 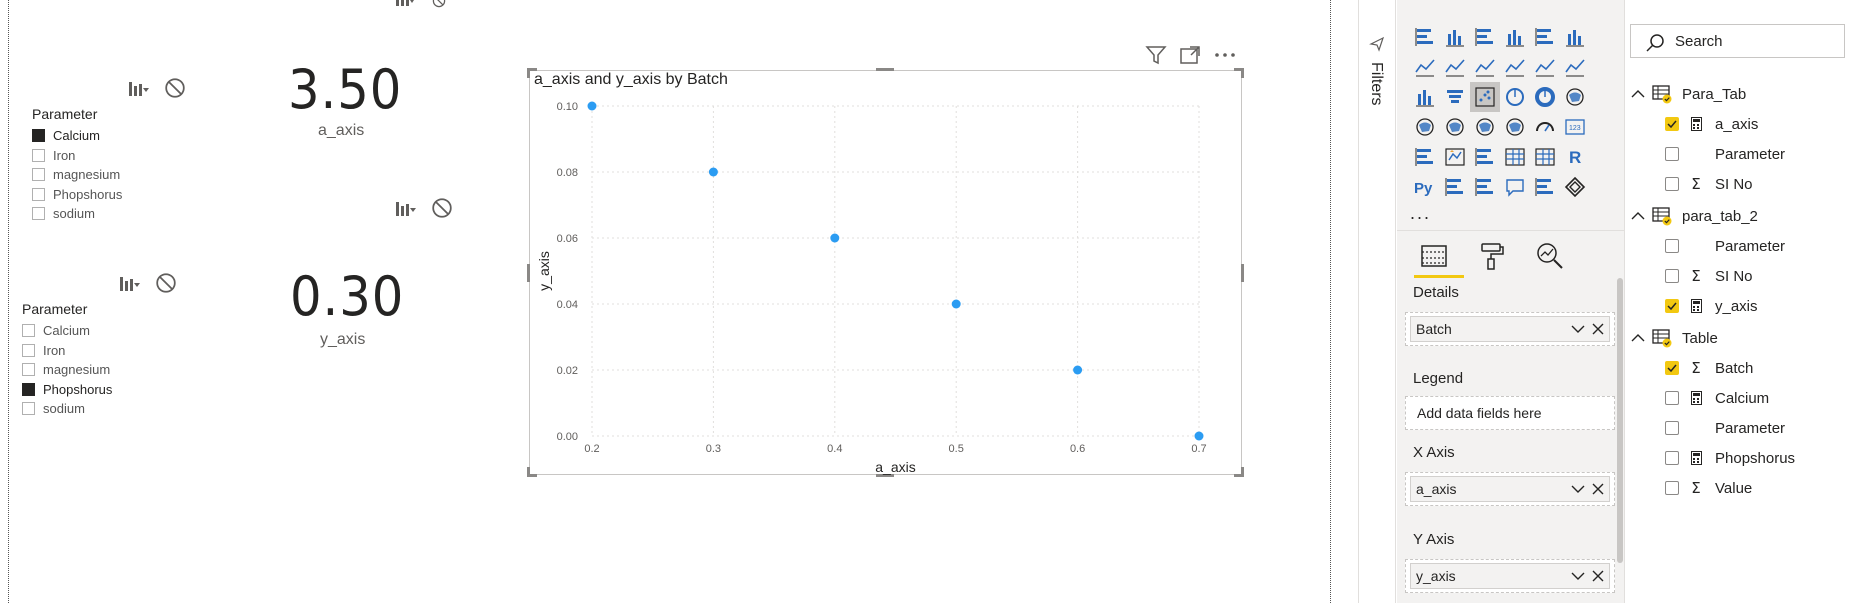 What do you see at coordinates (1485, 97) in the screenshot?
I see `scatter-chart-icon` at bounding box center [1485, 97].